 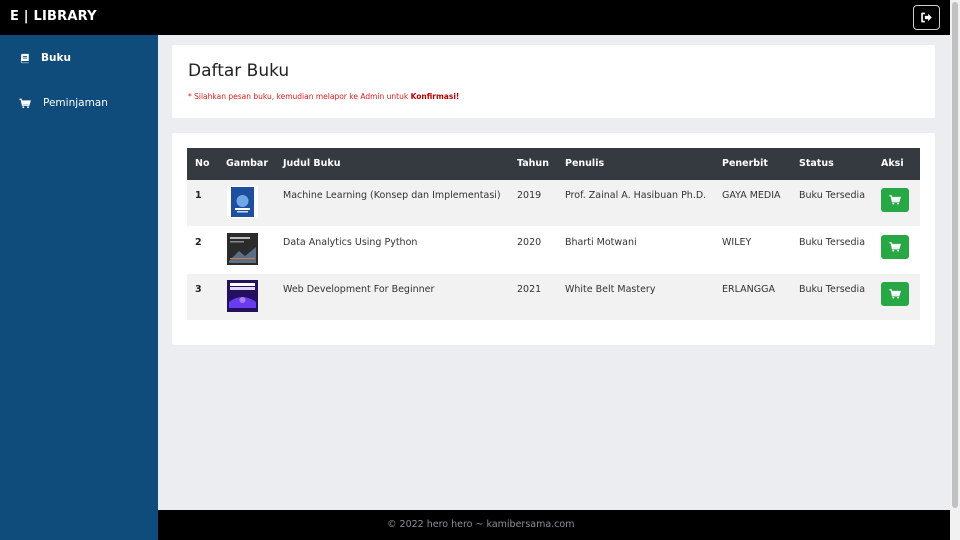 I want to click on cell-author: Prof. Zainal A. Hasibuan Ph.D., so click(x=636, y=195).